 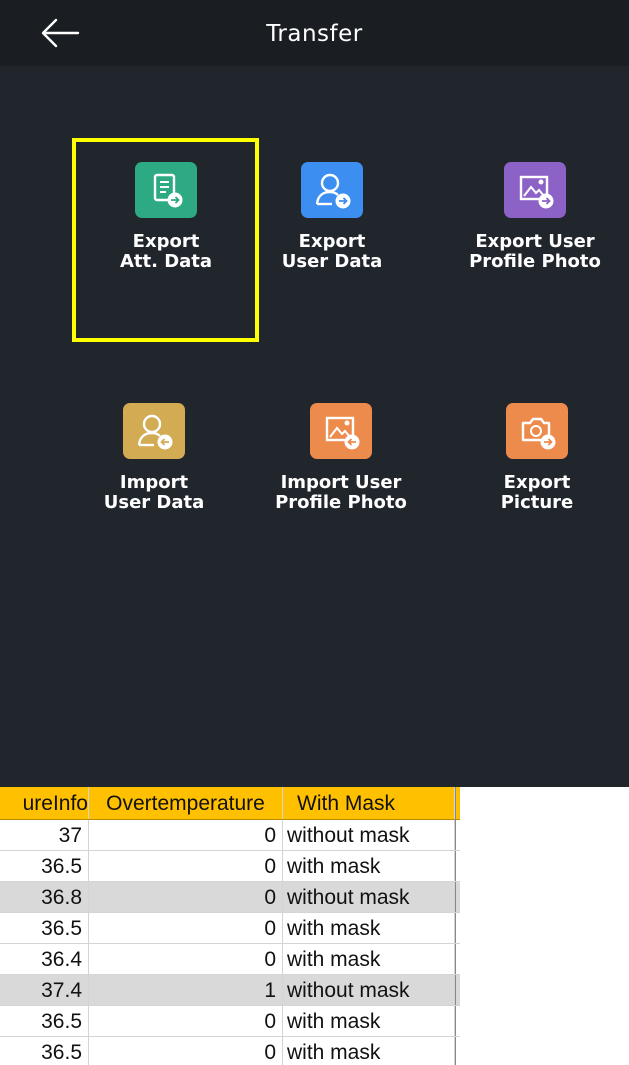 I want to click on tile-export-user-profile-photo: Export User Profile Photo, so click(x=534, y=238).